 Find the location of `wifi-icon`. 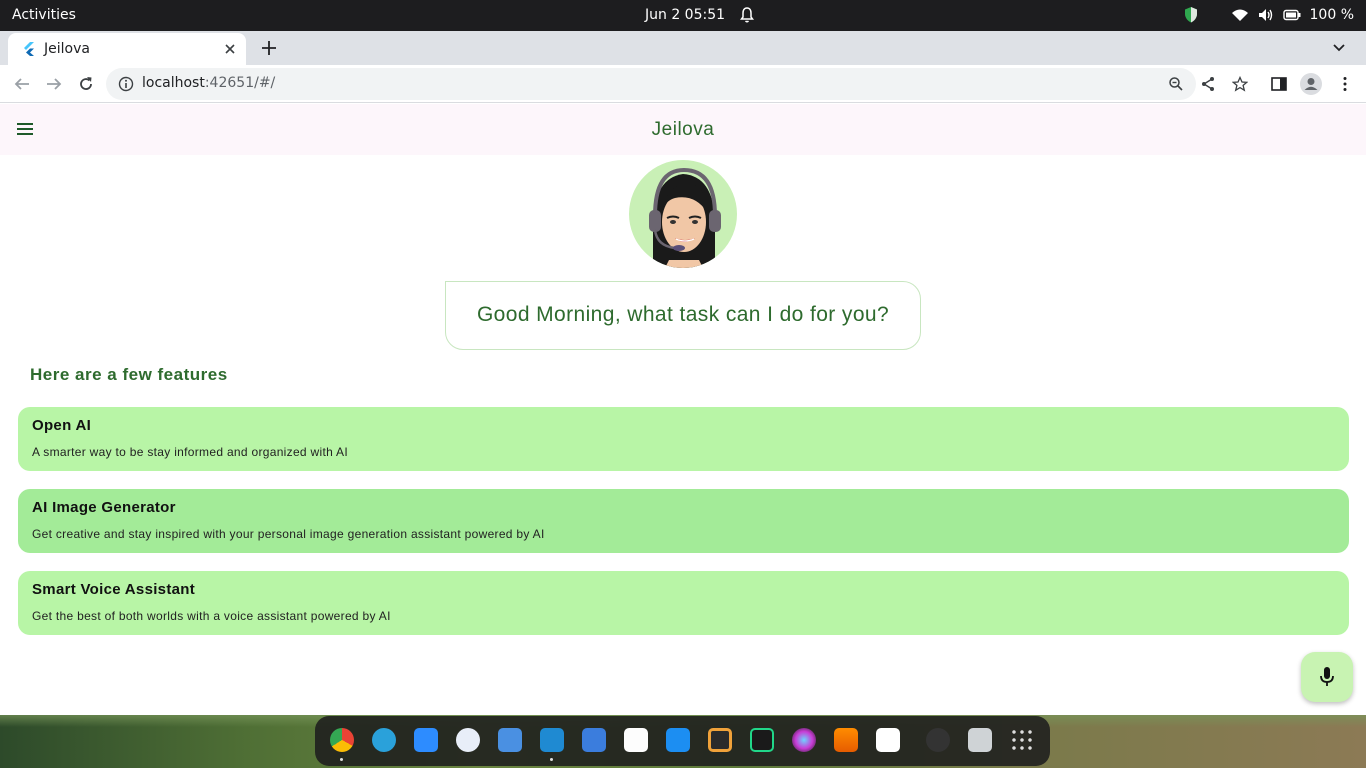

wifi-icon is located at coordinates (1240, 15).